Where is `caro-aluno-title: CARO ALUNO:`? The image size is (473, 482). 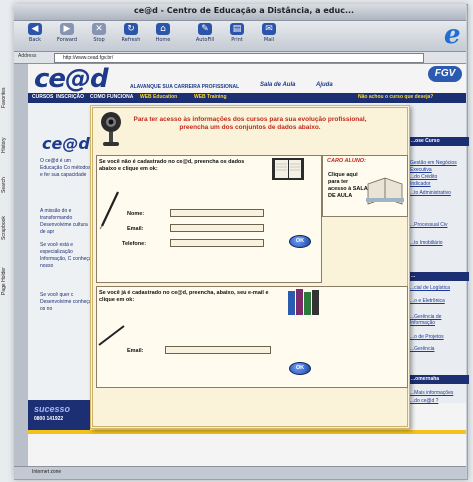 caro-aluno-title: CARO ALUNO: is located at coordinates (346, 161).